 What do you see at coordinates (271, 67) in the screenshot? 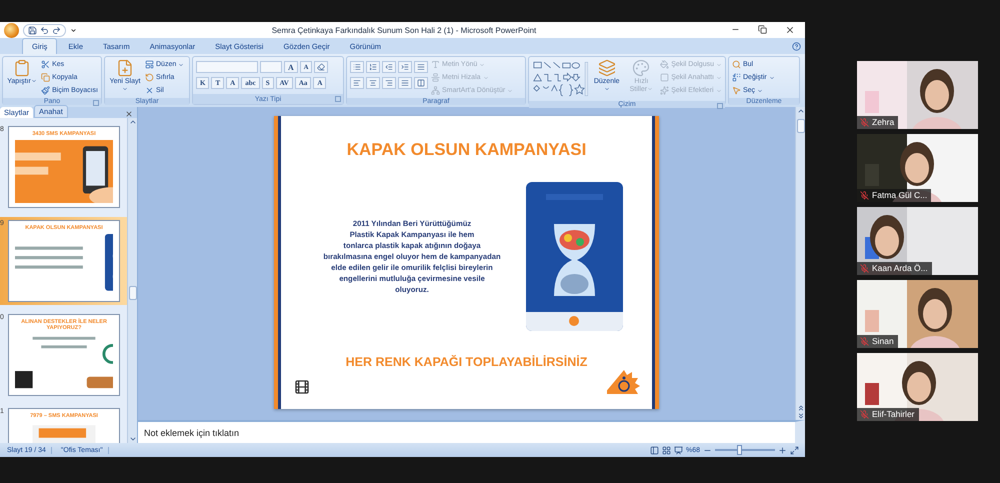
I see `font-size-field` at bounding box center [271, 67].